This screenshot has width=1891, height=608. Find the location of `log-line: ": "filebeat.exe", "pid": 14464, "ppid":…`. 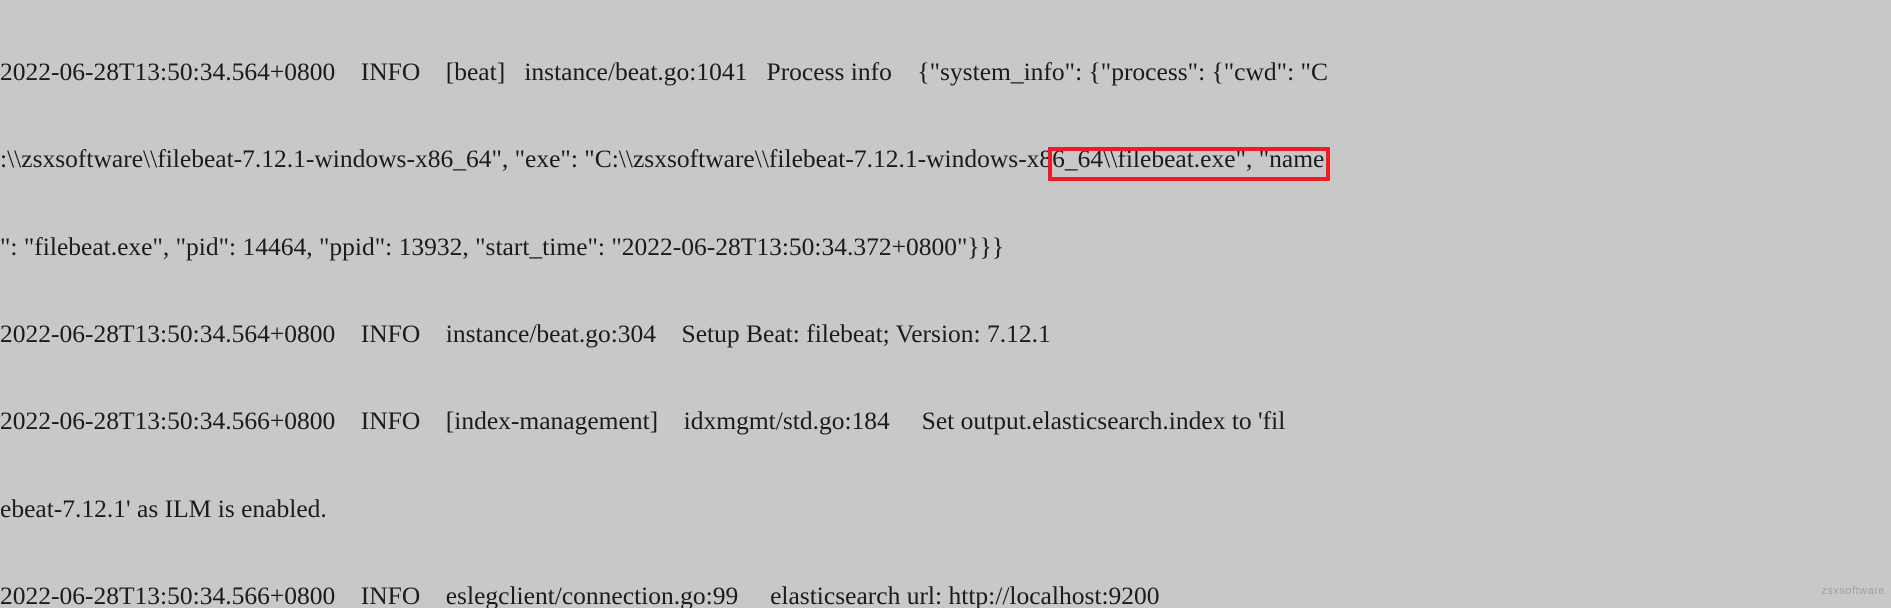

log-line: ": "filebeat.exe", "pid": 14464, "ppid":… is located at coordinates (502, 246).